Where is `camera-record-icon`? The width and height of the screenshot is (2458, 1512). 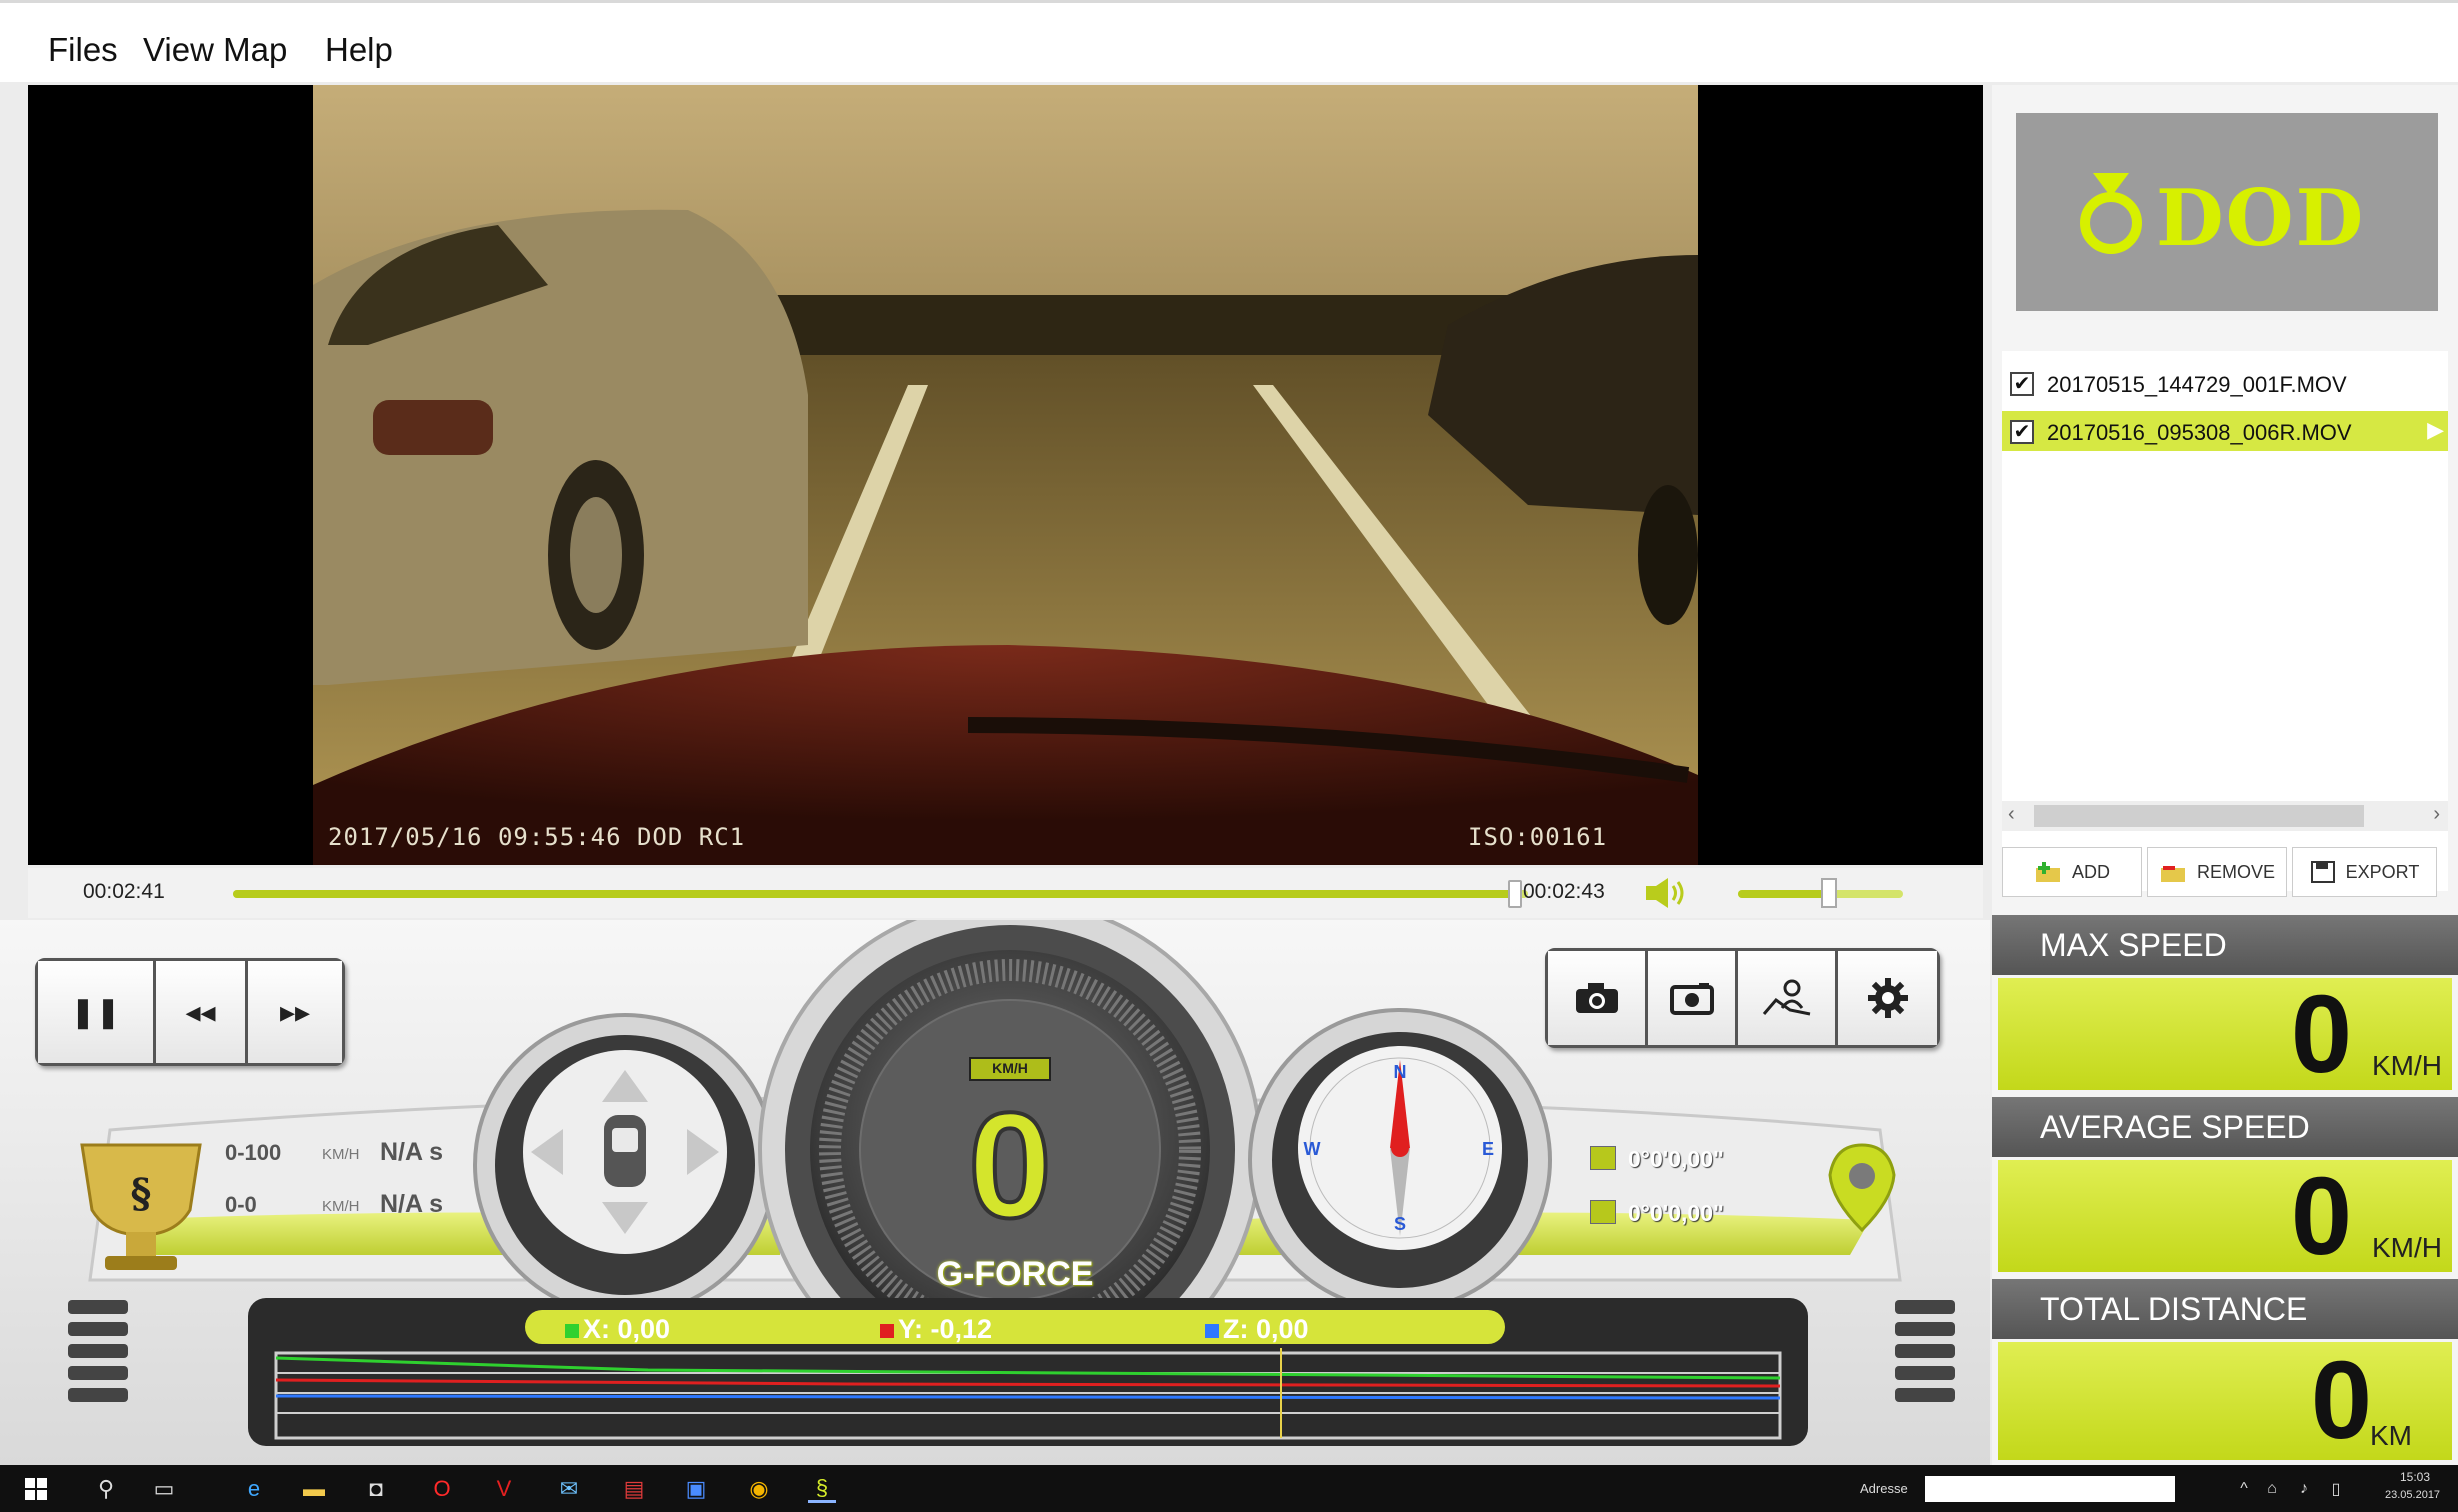
camera-record-icon is located at coordinates (1691, 999).